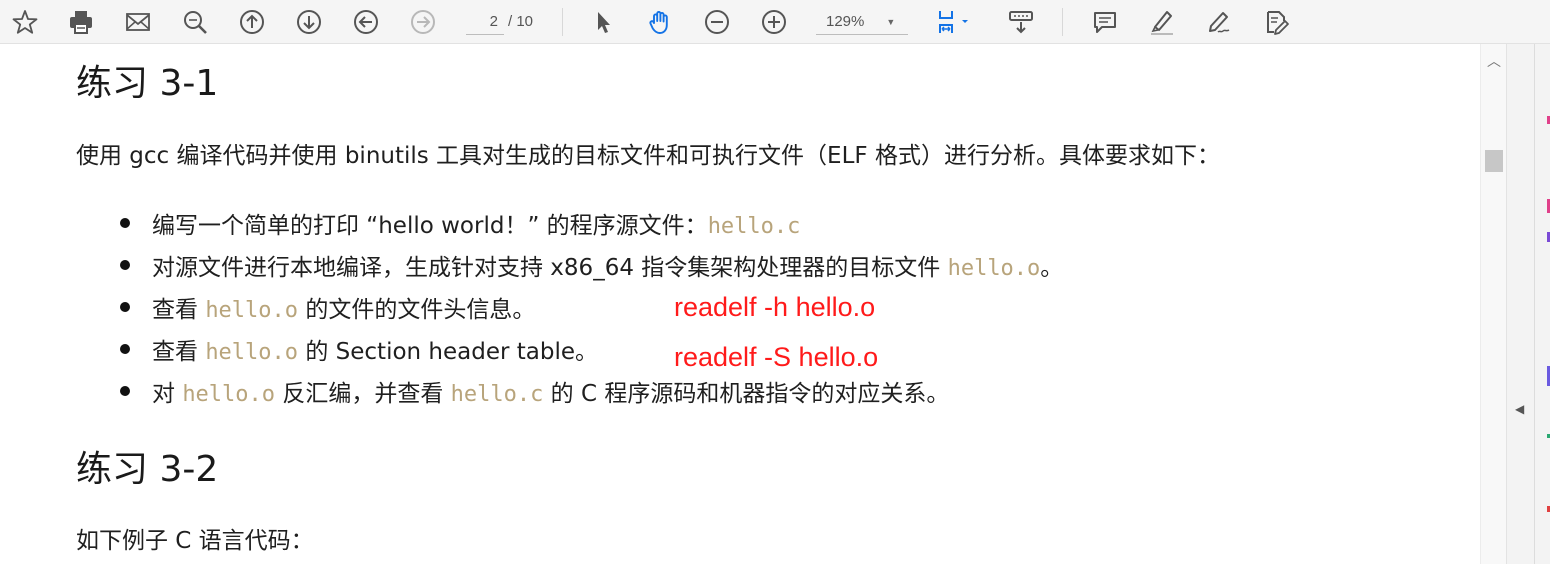  What do you see at coordinates (1534, 304) in the screenshot?
I see `pane-divider` at bounding box center [1534, 304].